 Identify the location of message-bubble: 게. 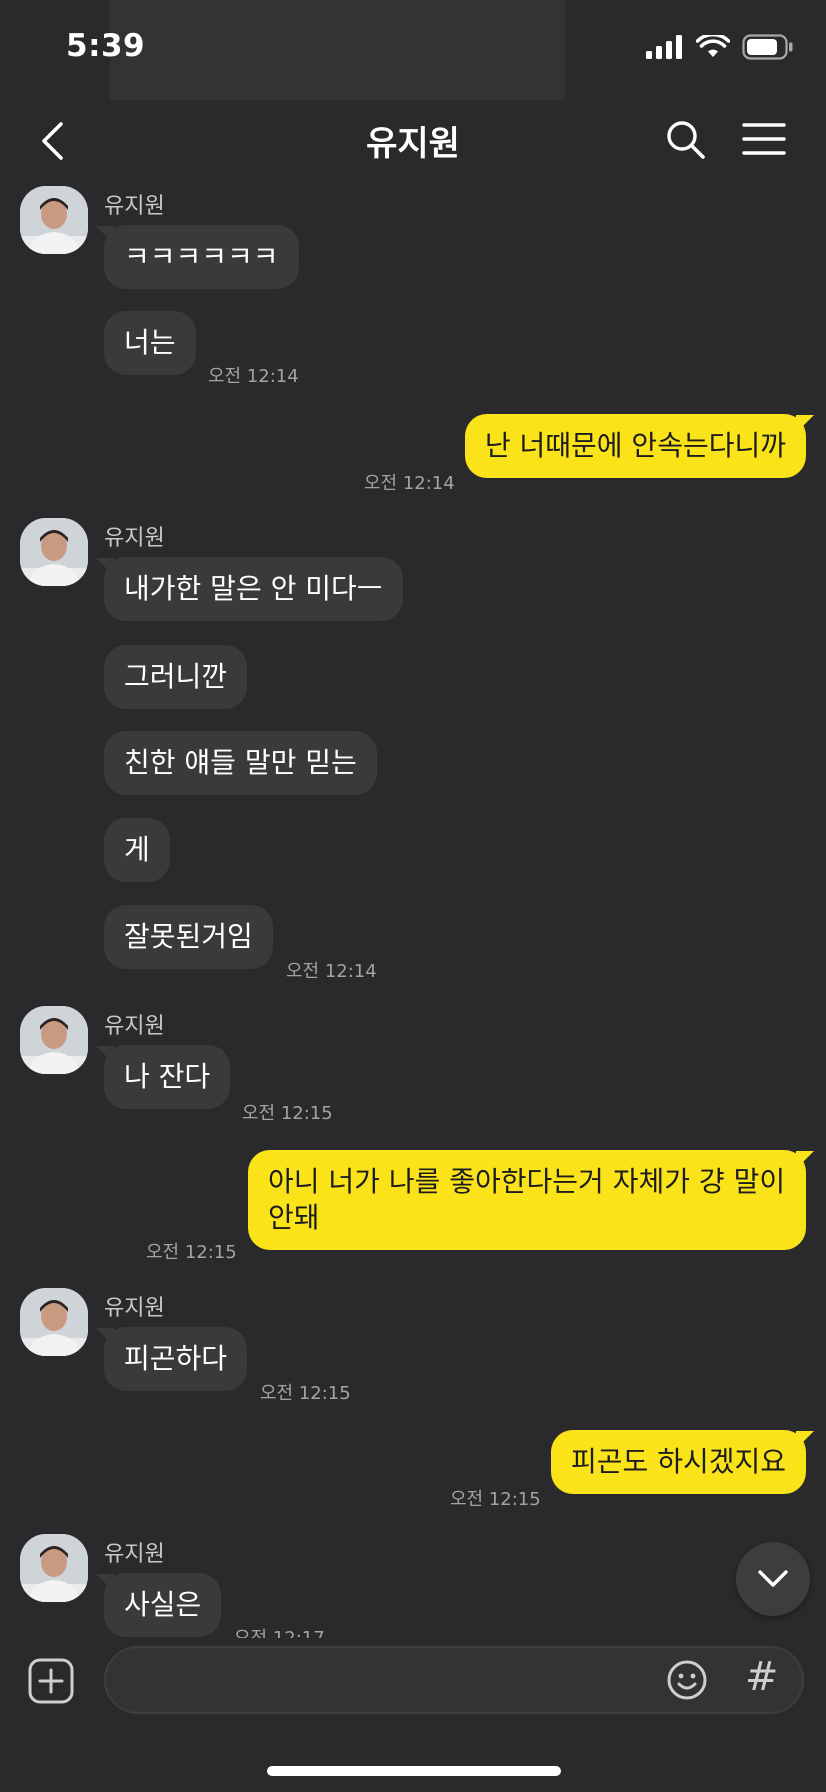
(137, 850).